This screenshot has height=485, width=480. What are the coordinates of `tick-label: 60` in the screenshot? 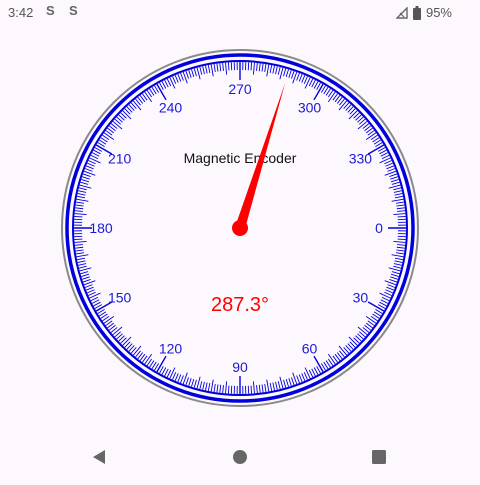 It's located at (310, 348).